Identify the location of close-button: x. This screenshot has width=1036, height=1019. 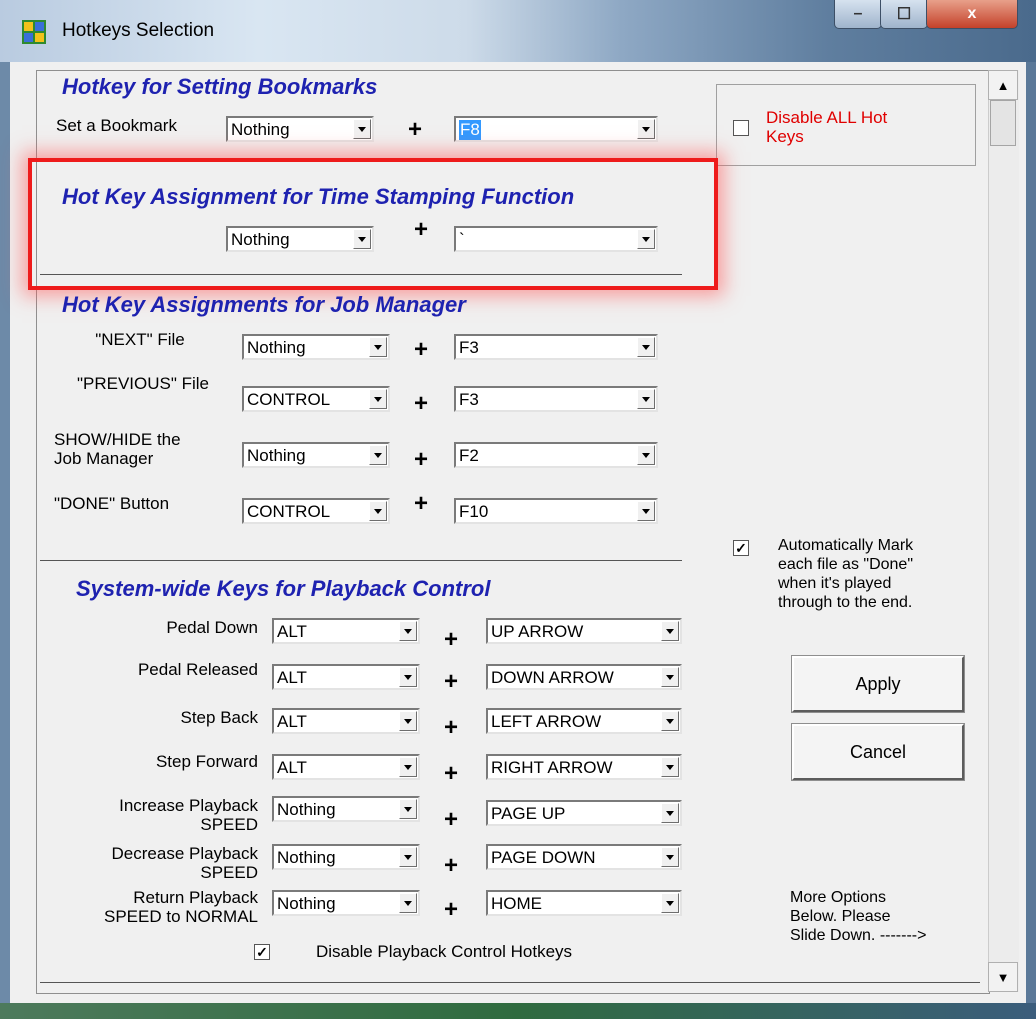
(972, 14).